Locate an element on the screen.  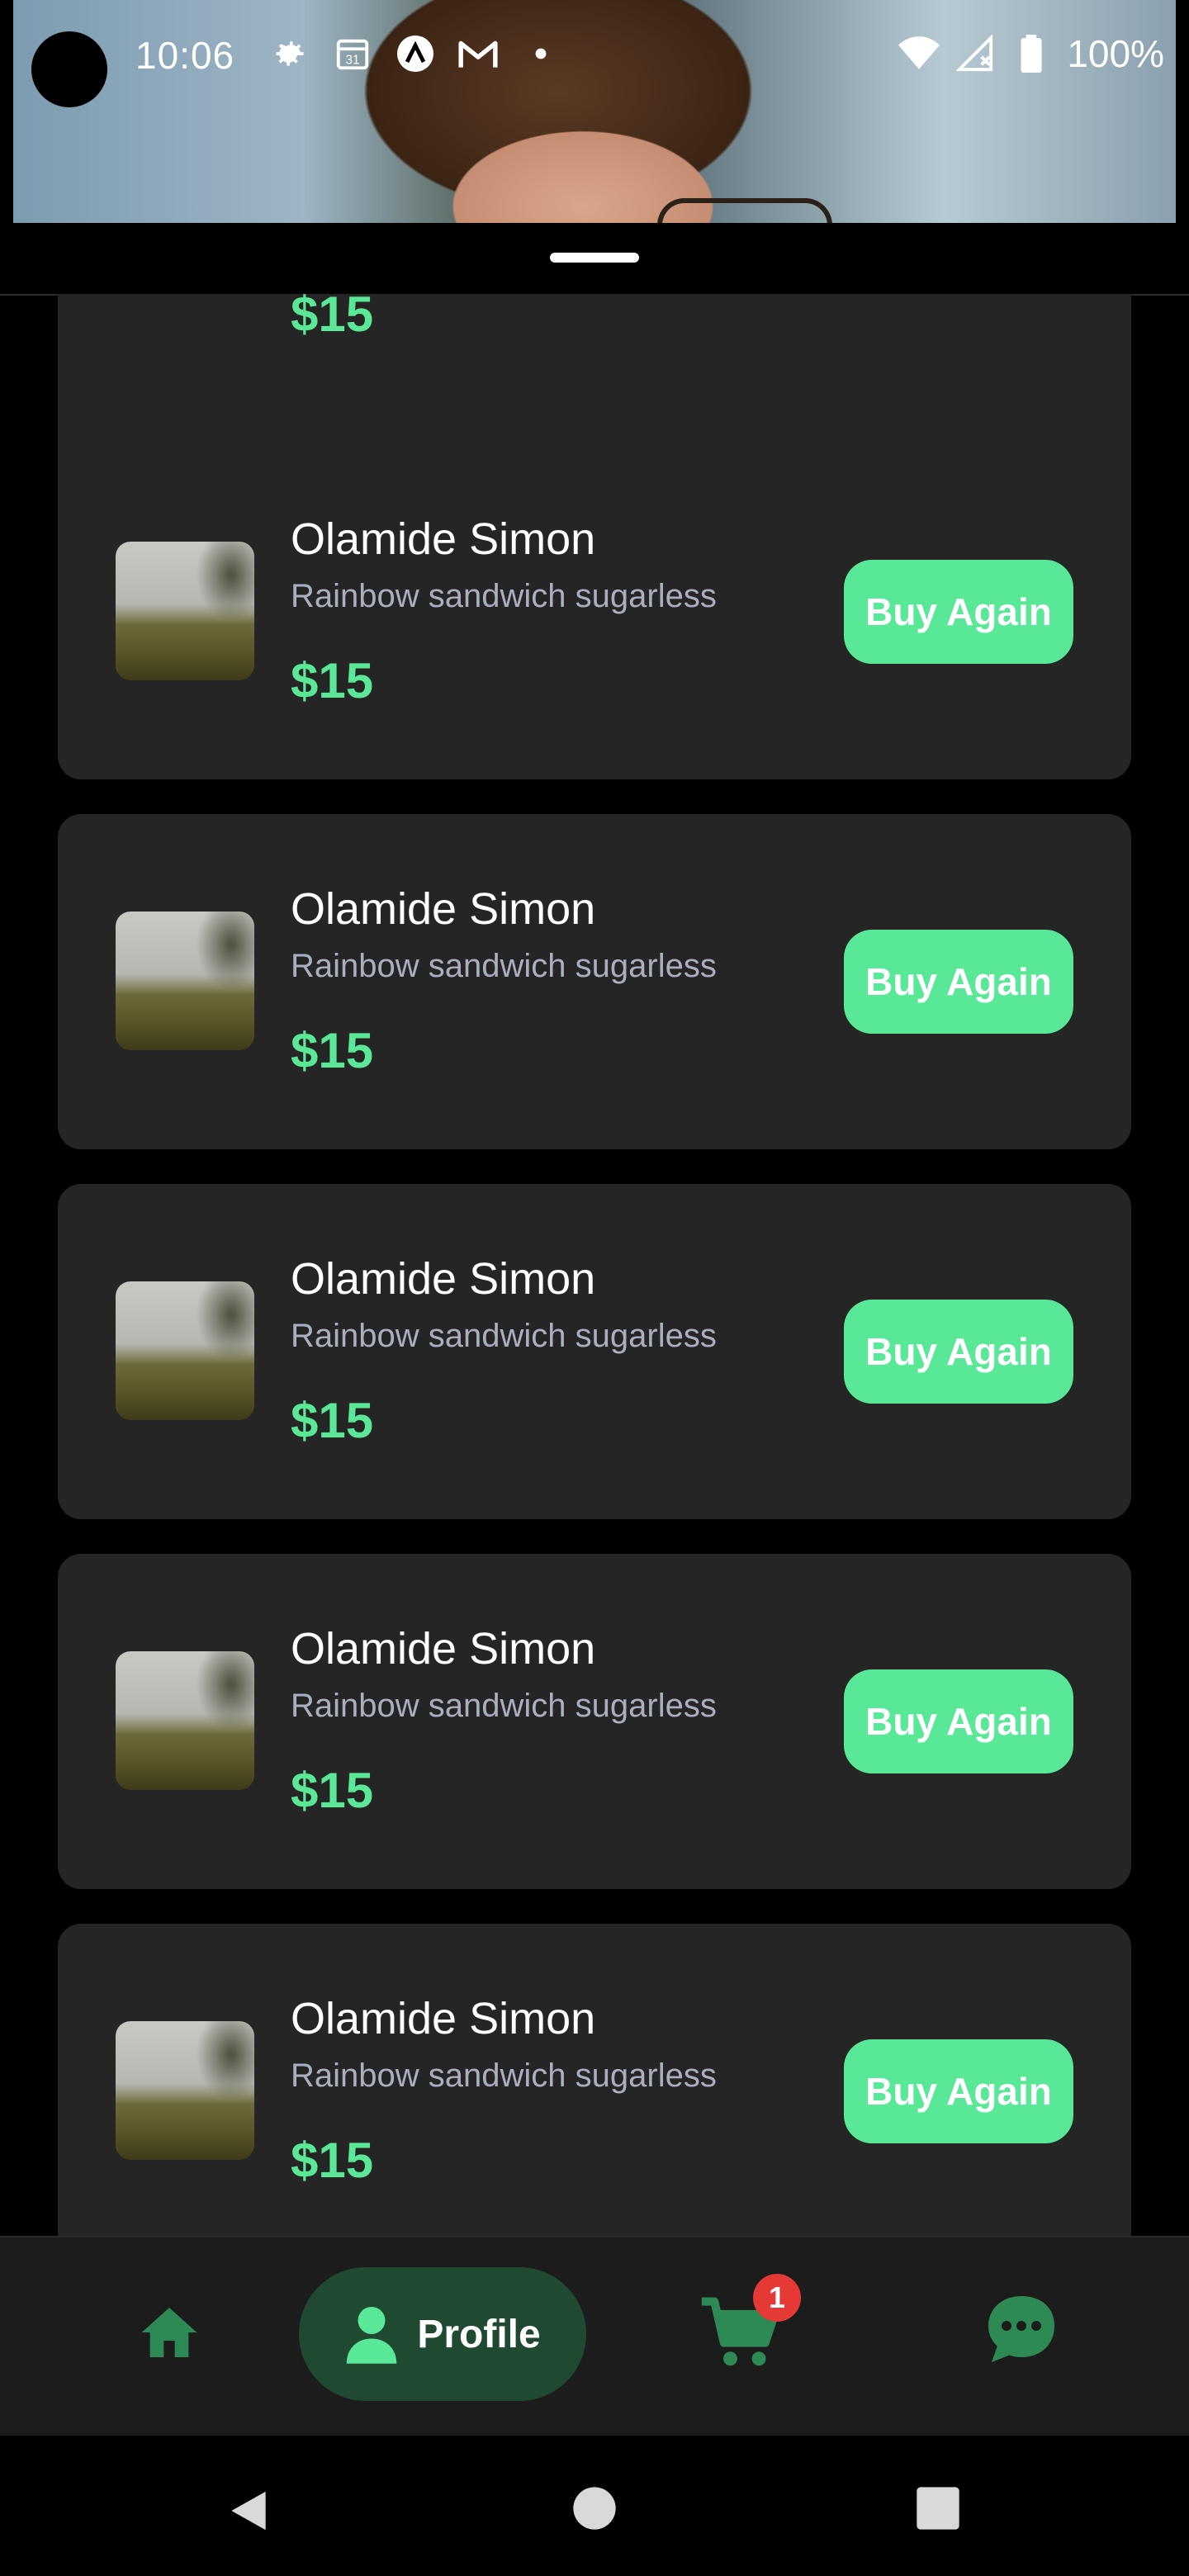
back-button is located at coordinates (248, 2512).